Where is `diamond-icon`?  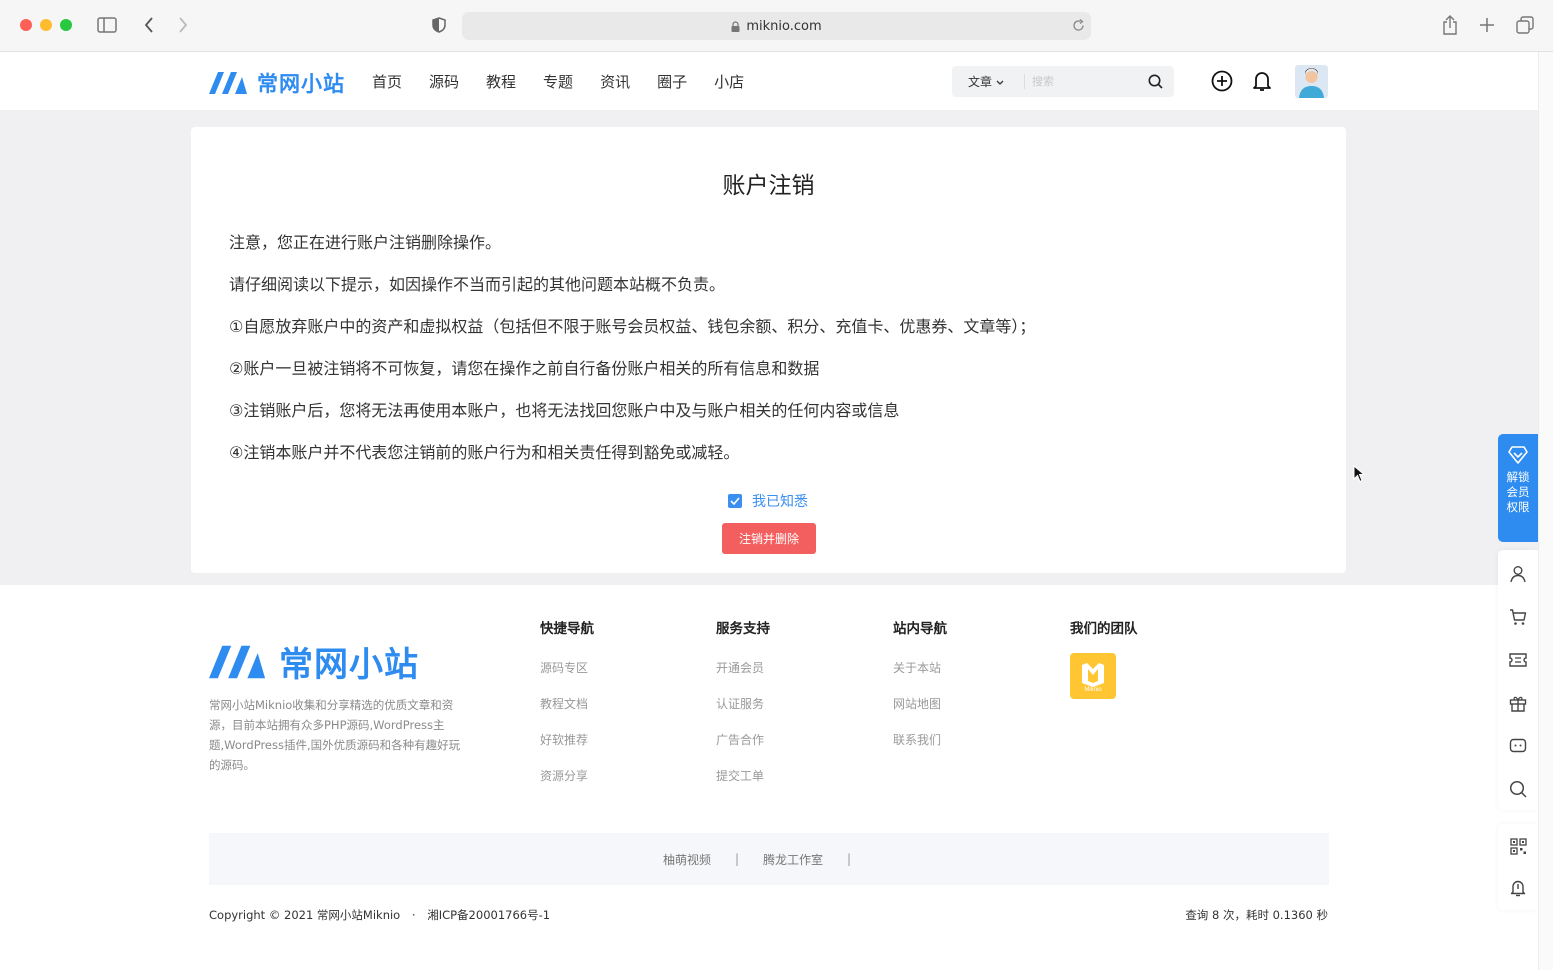 diamond-icon is located at coordinates (1518, 455).